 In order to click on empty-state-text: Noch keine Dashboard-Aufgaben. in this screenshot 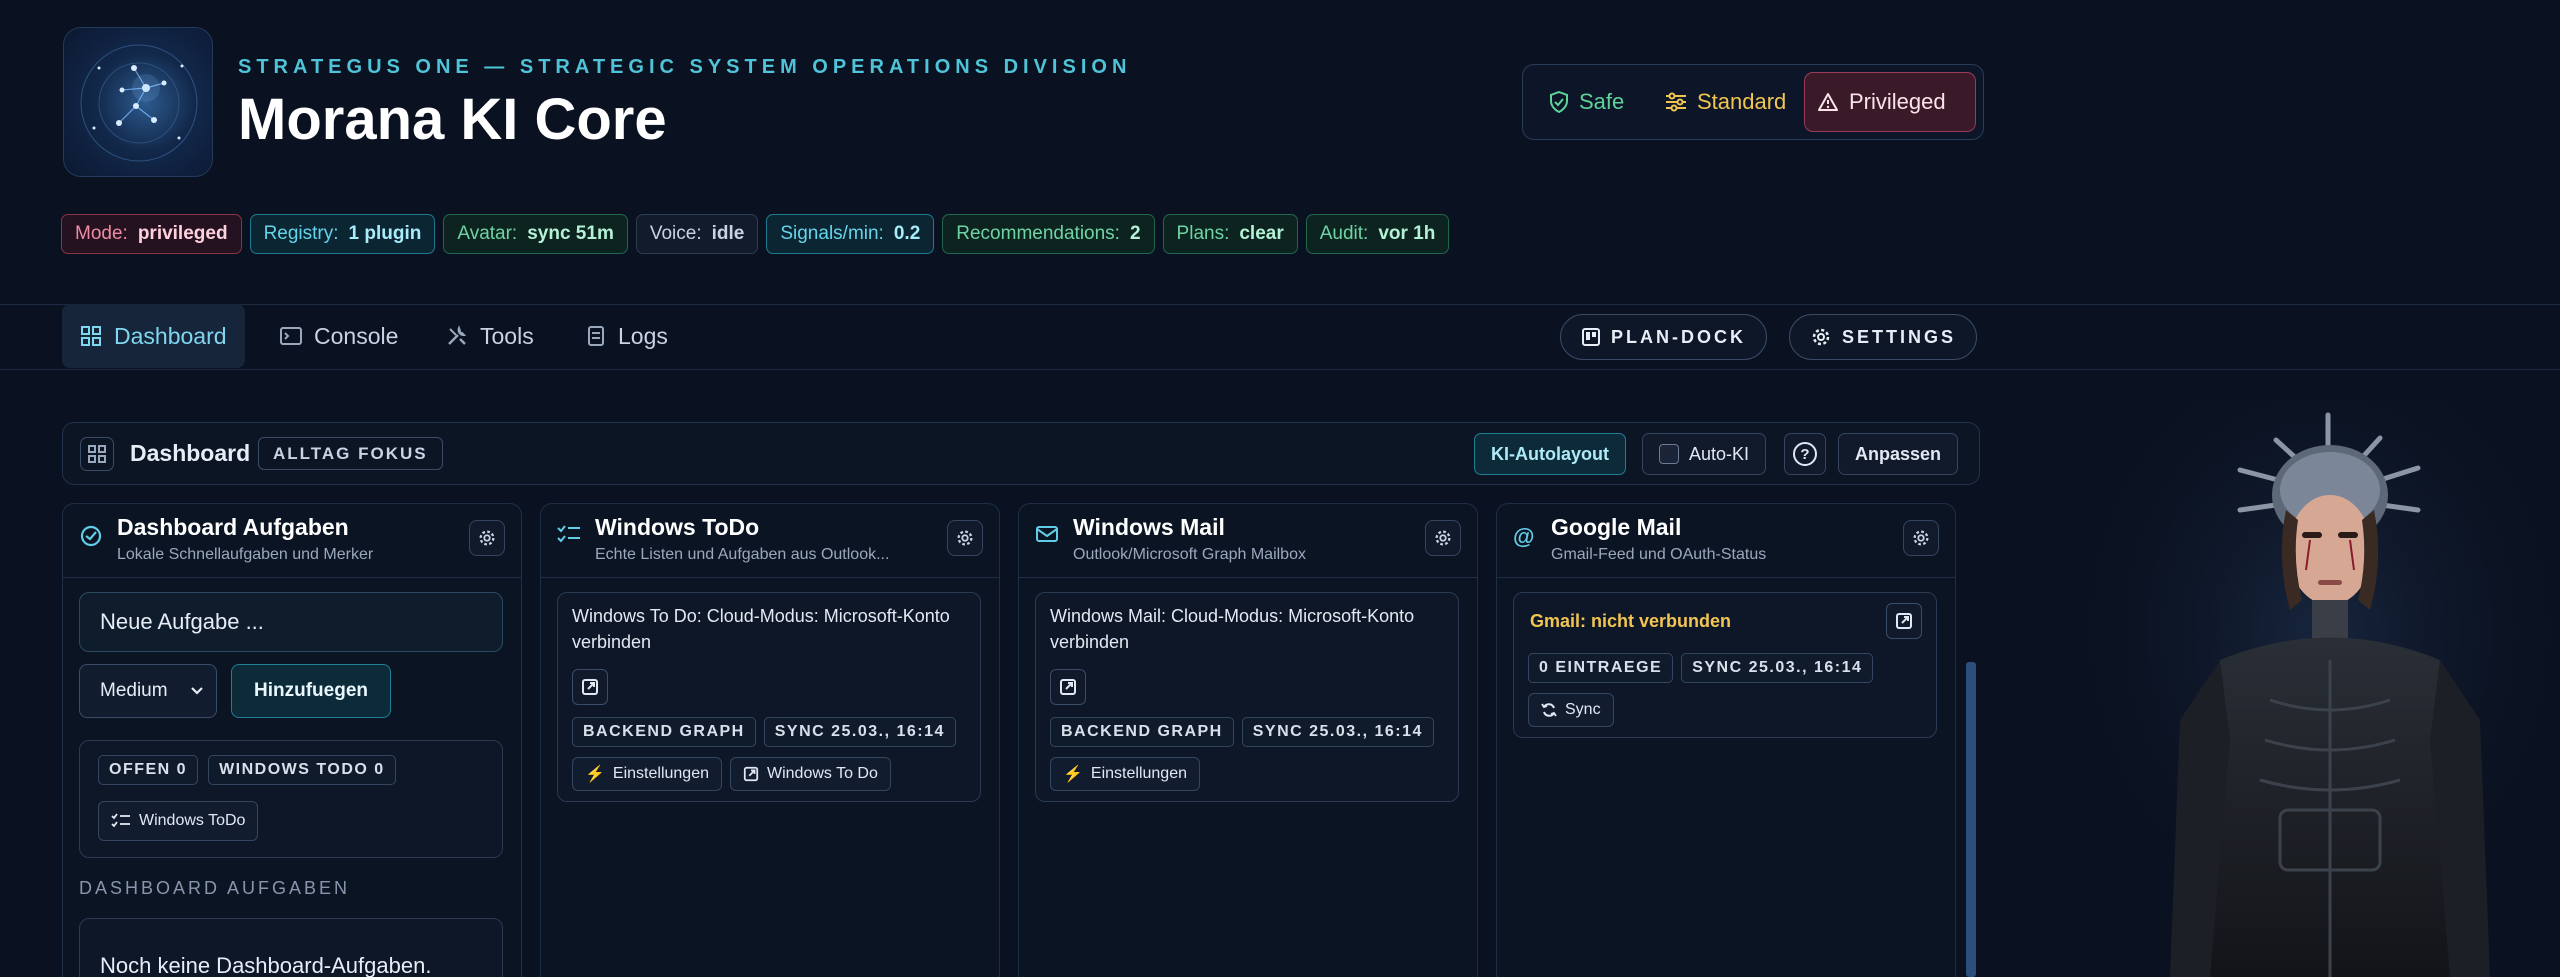, I will do `click(266, 965)`.